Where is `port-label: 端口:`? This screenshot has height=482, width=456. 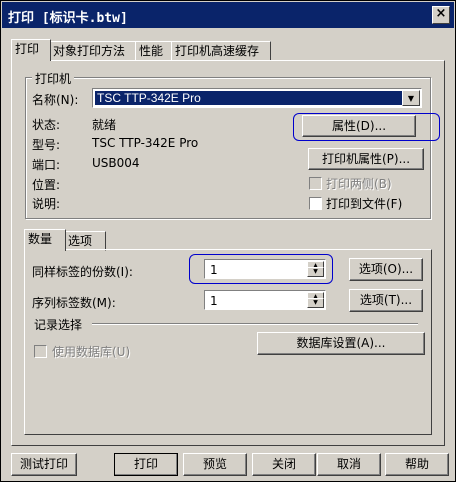
port-label: 端口: is located at coordinates (46, 165).